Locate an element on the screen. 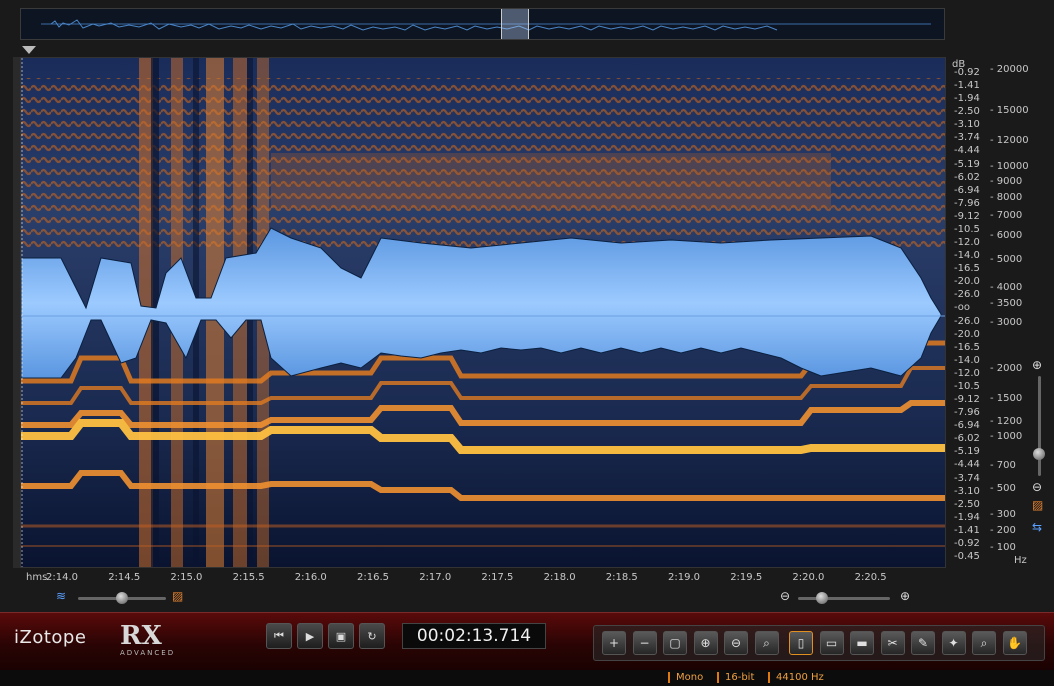  overview-waveform is located at coordinates (482, 24).